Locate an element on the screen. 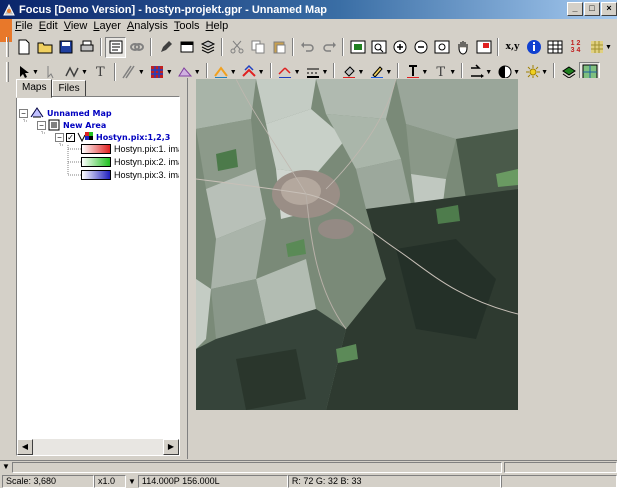  visibility-checkbox: ✓ is located at coordinates (70, 137).